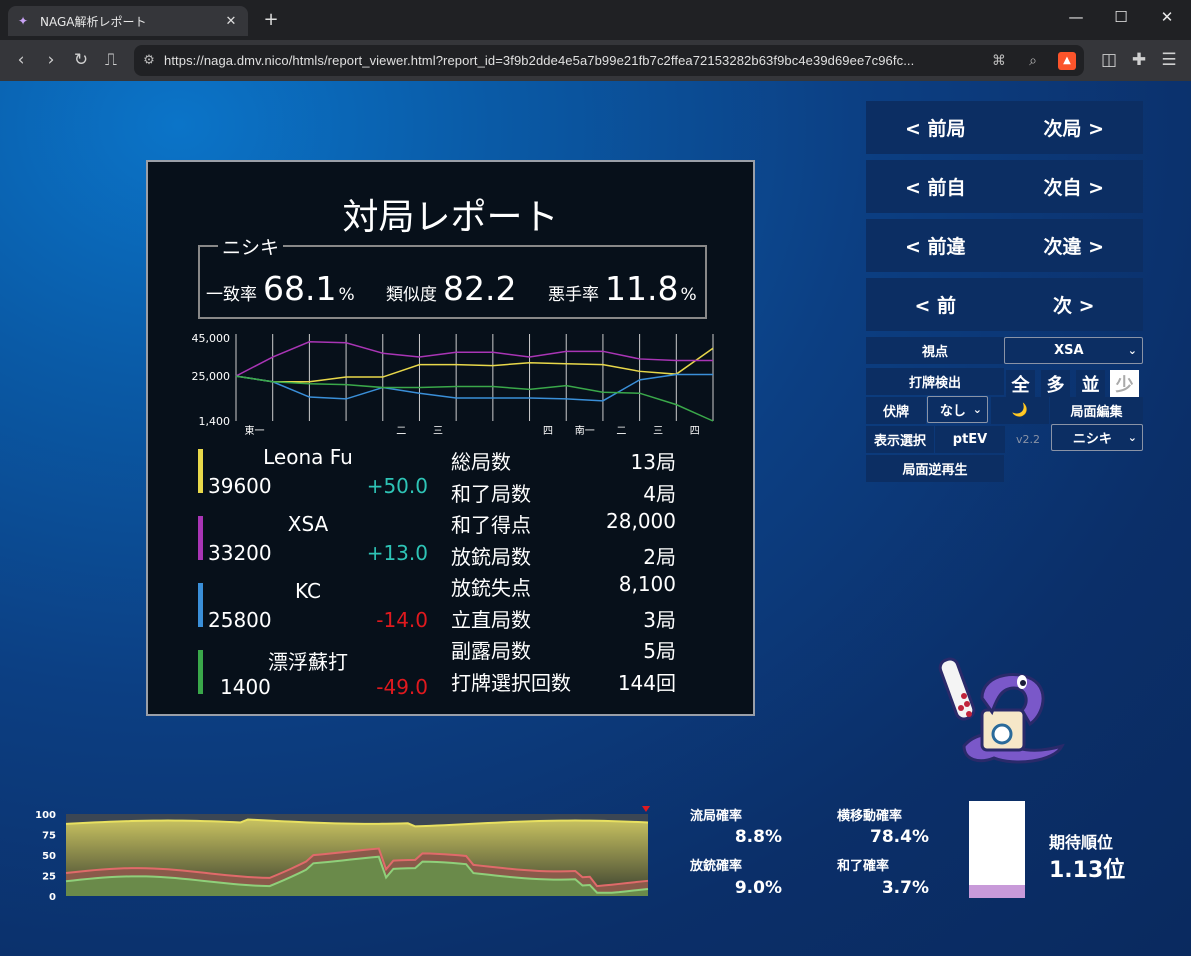 This screenshot has width=1191, height=956. What do you see at coordinates (935, 468) in the screenshot?
I see `reverse-play-button: 局面逆再生` at bounding box center [935, 468].